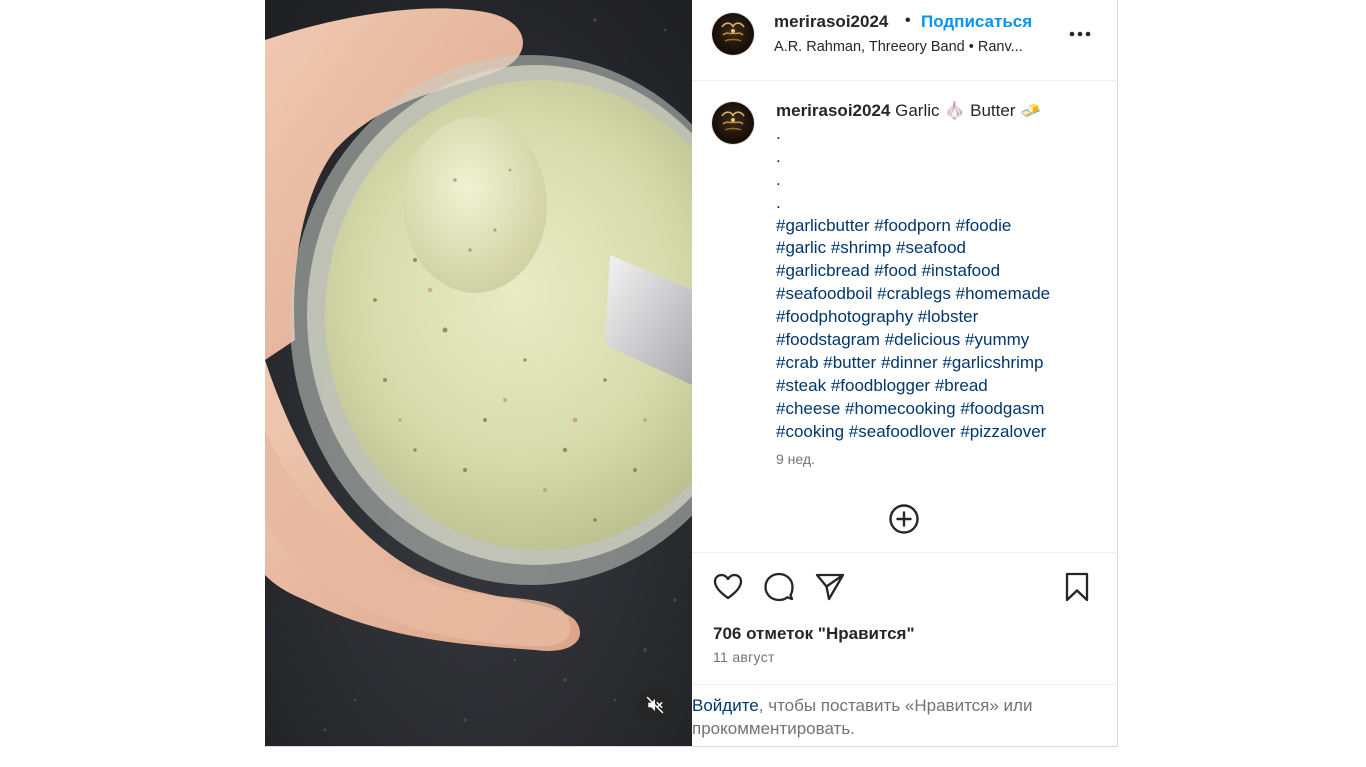 The image size is (1366, 767). I want to click on hashtag-link: #seafoodlover, so click(902, 431).